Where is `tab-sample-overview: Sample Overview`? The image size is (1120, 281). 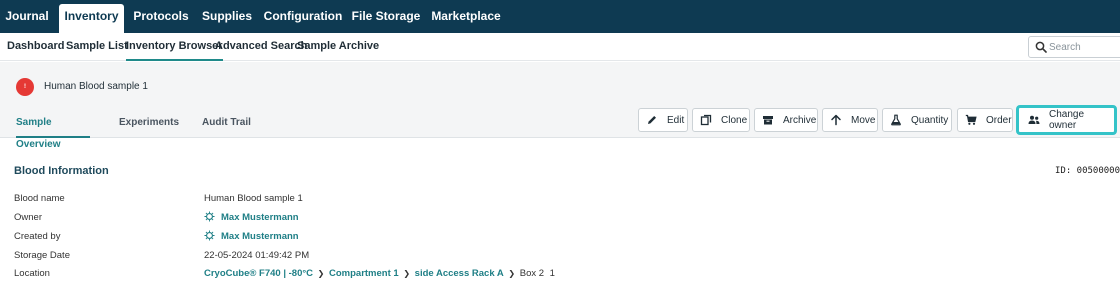
tab-sample-overview: Sample Overview is located at coordinates (53, 131).